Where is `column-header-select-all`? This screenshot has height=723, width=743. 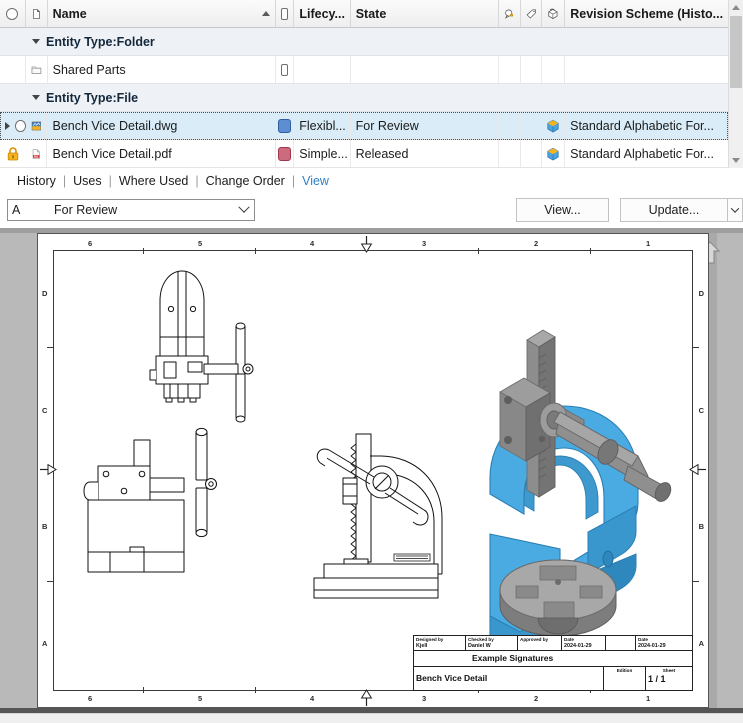
column-header-select-all is located at coordinates (13, 13).